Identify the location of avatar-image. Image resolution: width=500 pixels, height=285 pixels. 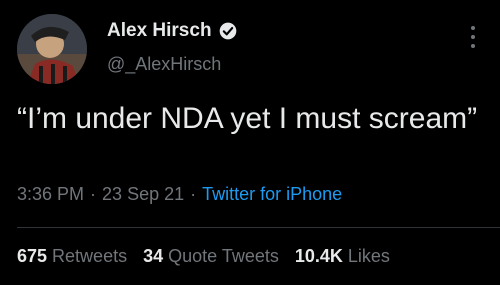
(52, 49).